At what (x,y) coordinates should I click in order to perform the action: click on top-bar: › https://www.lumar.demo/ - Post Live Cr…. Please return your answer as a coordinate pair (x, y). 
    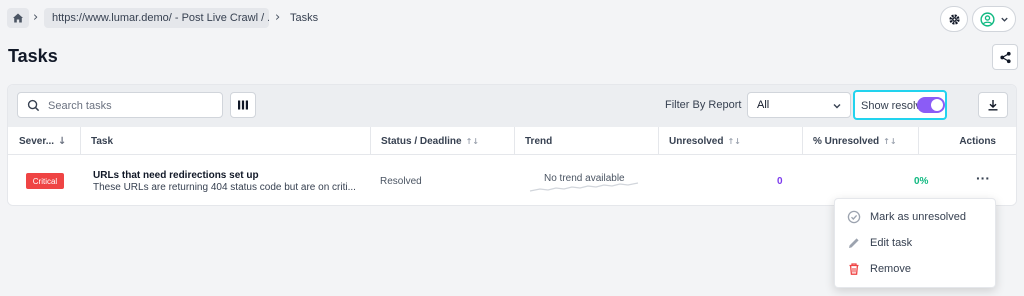
    Looking at the image, I should click on (512, 20).